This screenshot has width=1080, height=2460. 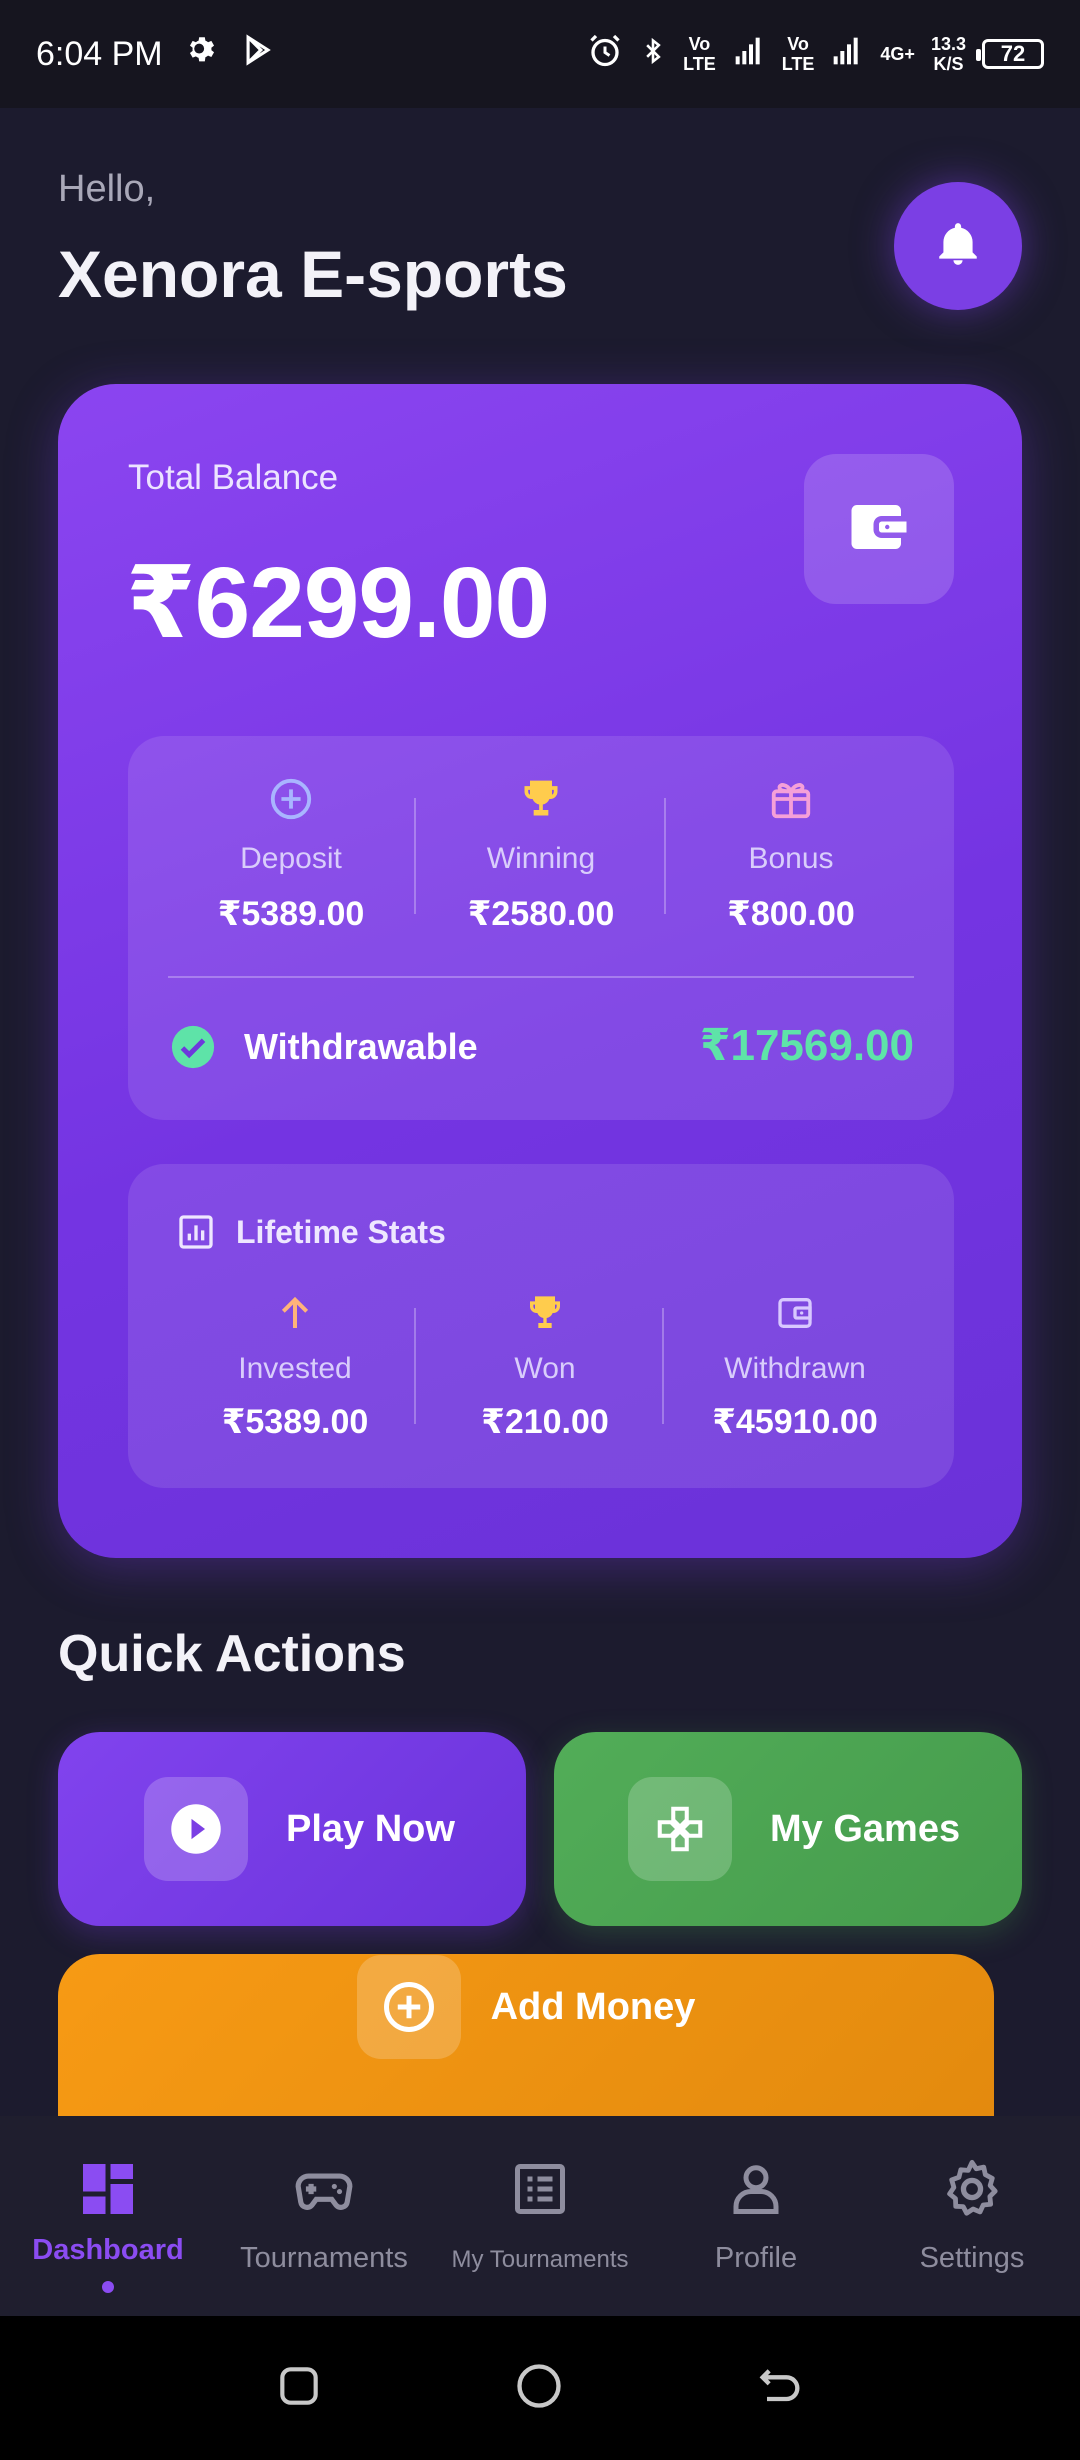 What do you see at coordinates (795, 1368) in the screenshot?
I see `withdrawn-label: Withdrawn` at bounding box center [795, 1368].